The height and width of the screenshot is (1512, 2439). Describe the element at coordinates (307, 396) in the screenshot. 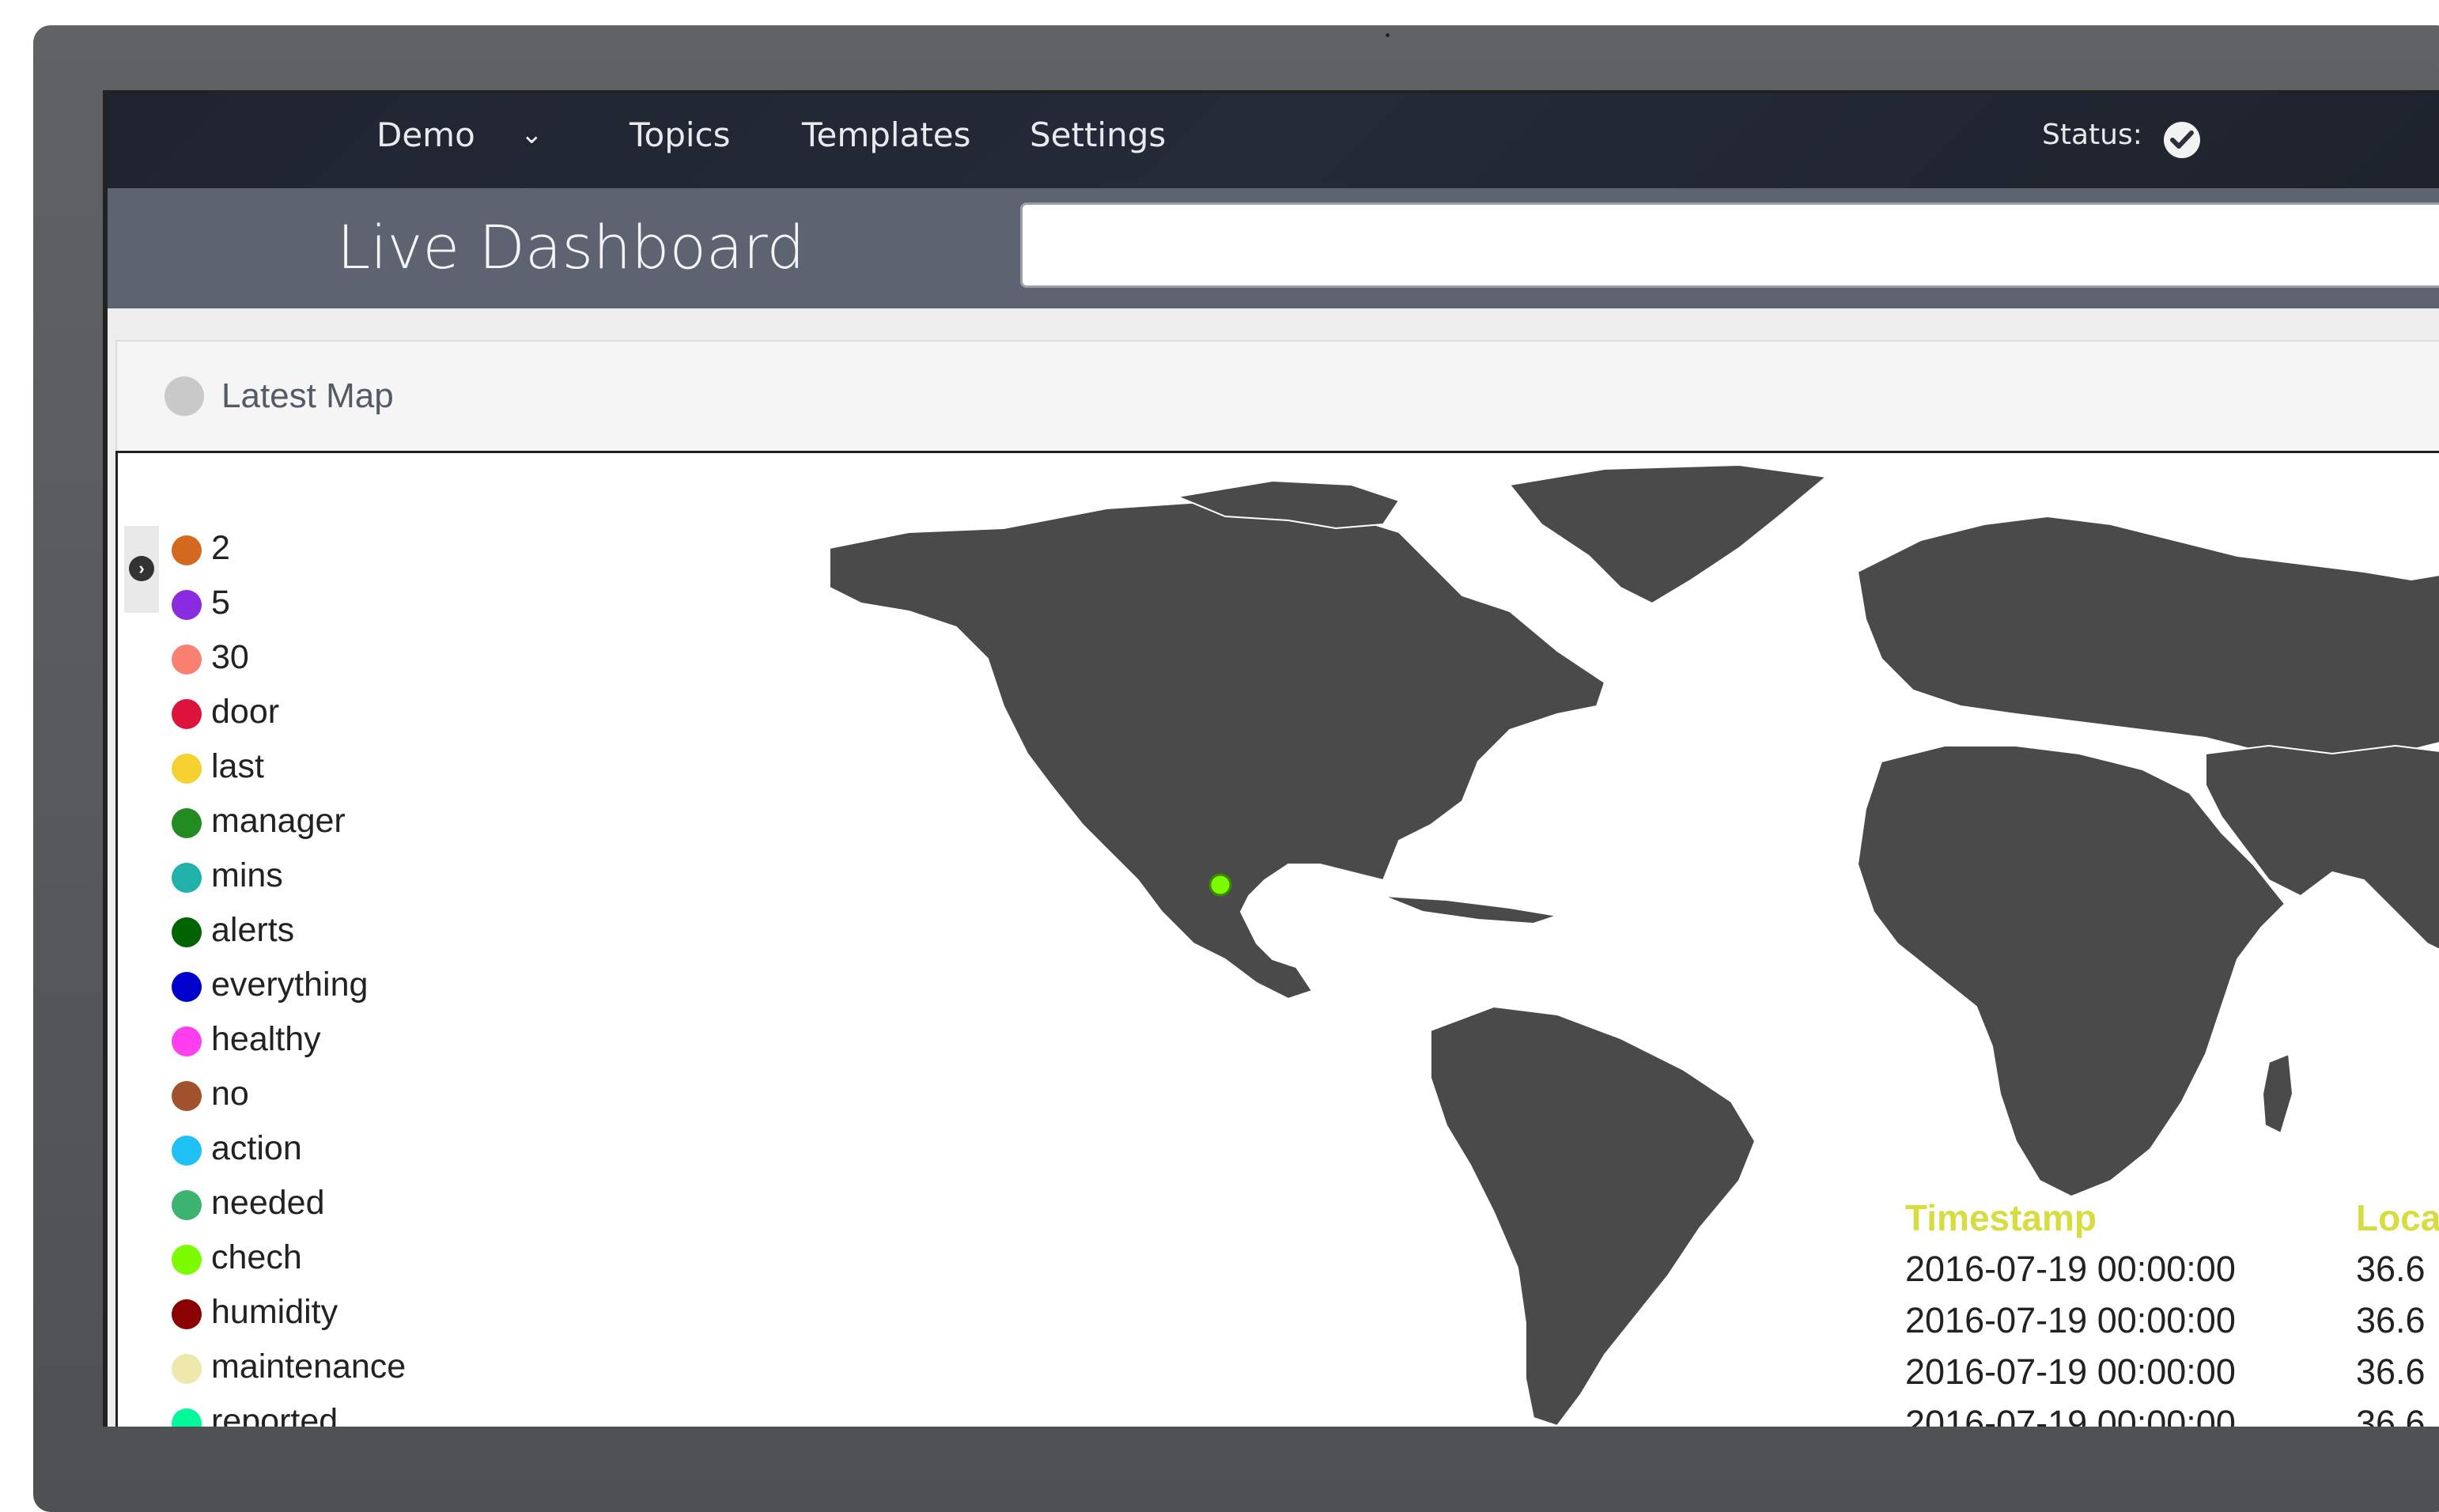

I see `panel-title: Latest Map` at that location.